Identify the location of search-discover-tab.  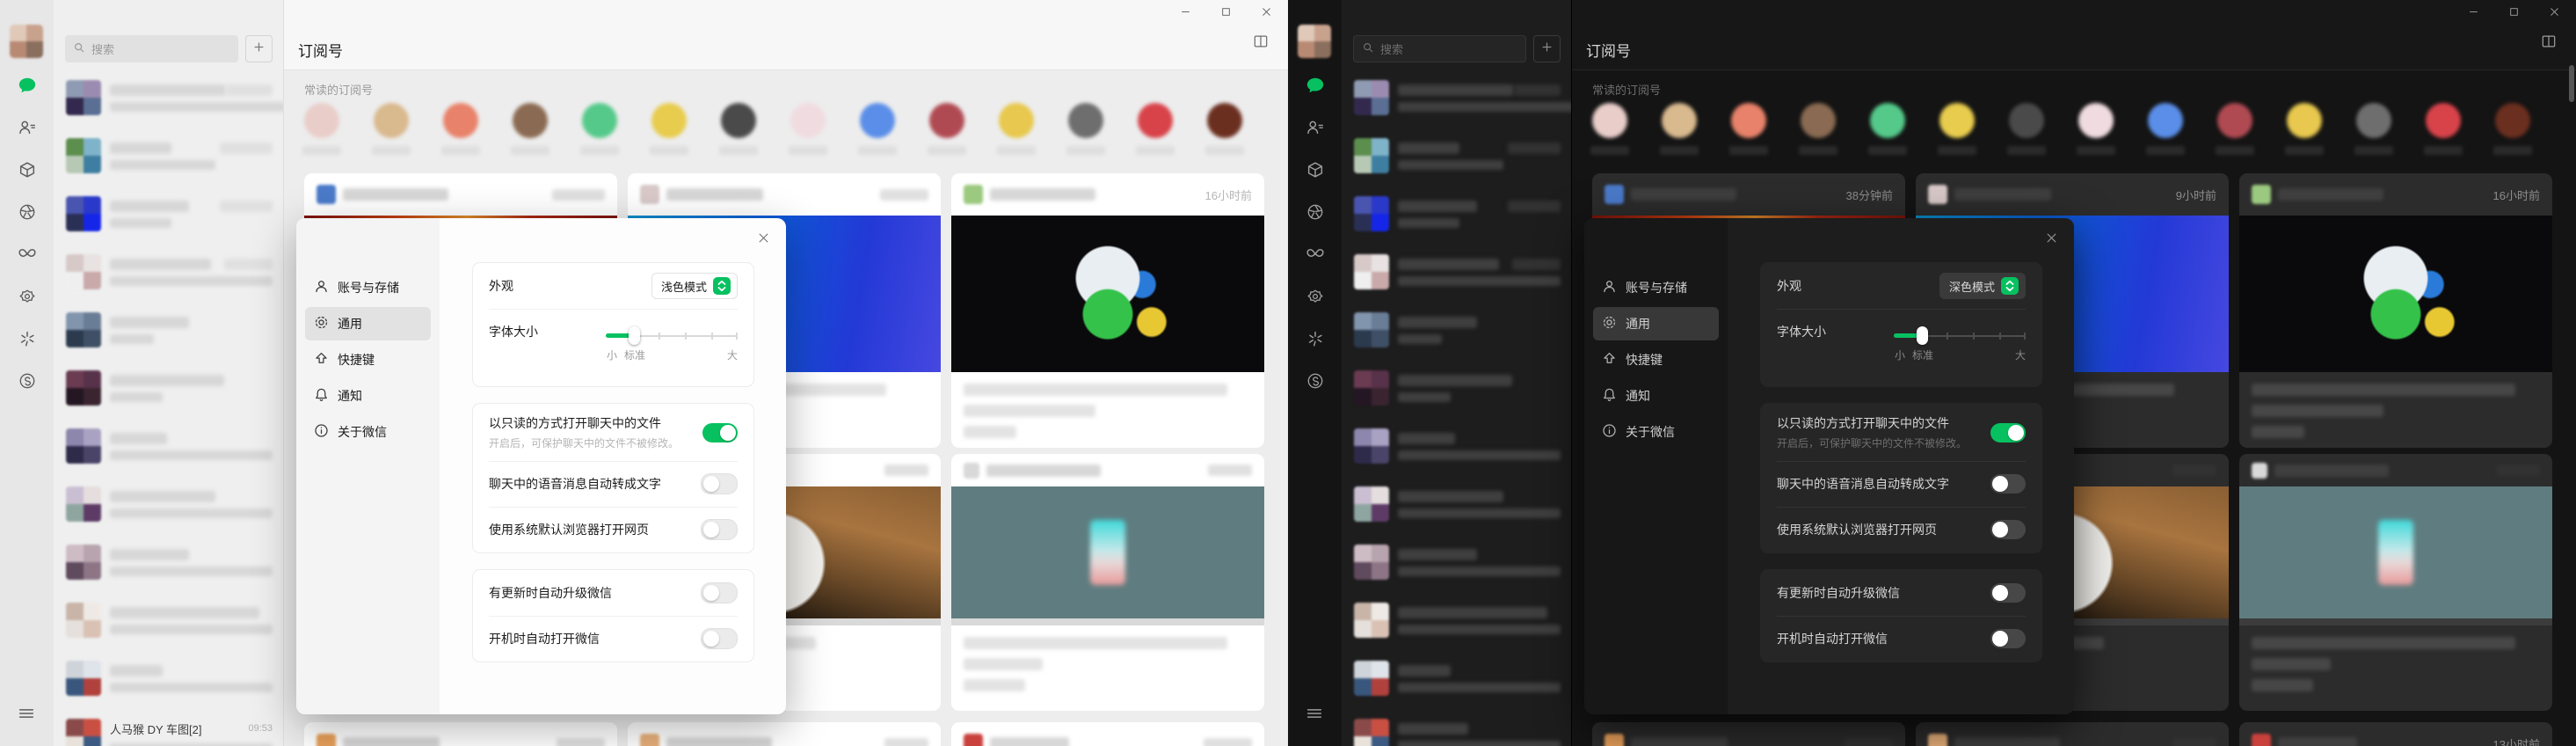
(1315, 341).